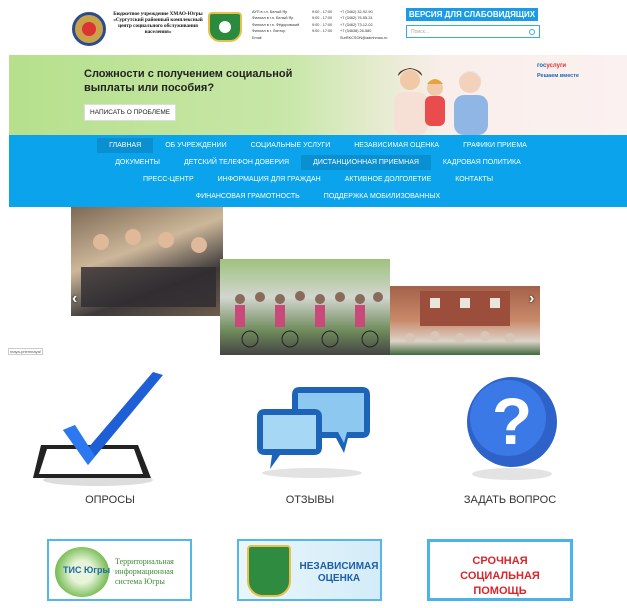 The image size is (627, 608). Describe the element at coordinates (441, 101) in the screenshot. I see `family-illustration` at that location.